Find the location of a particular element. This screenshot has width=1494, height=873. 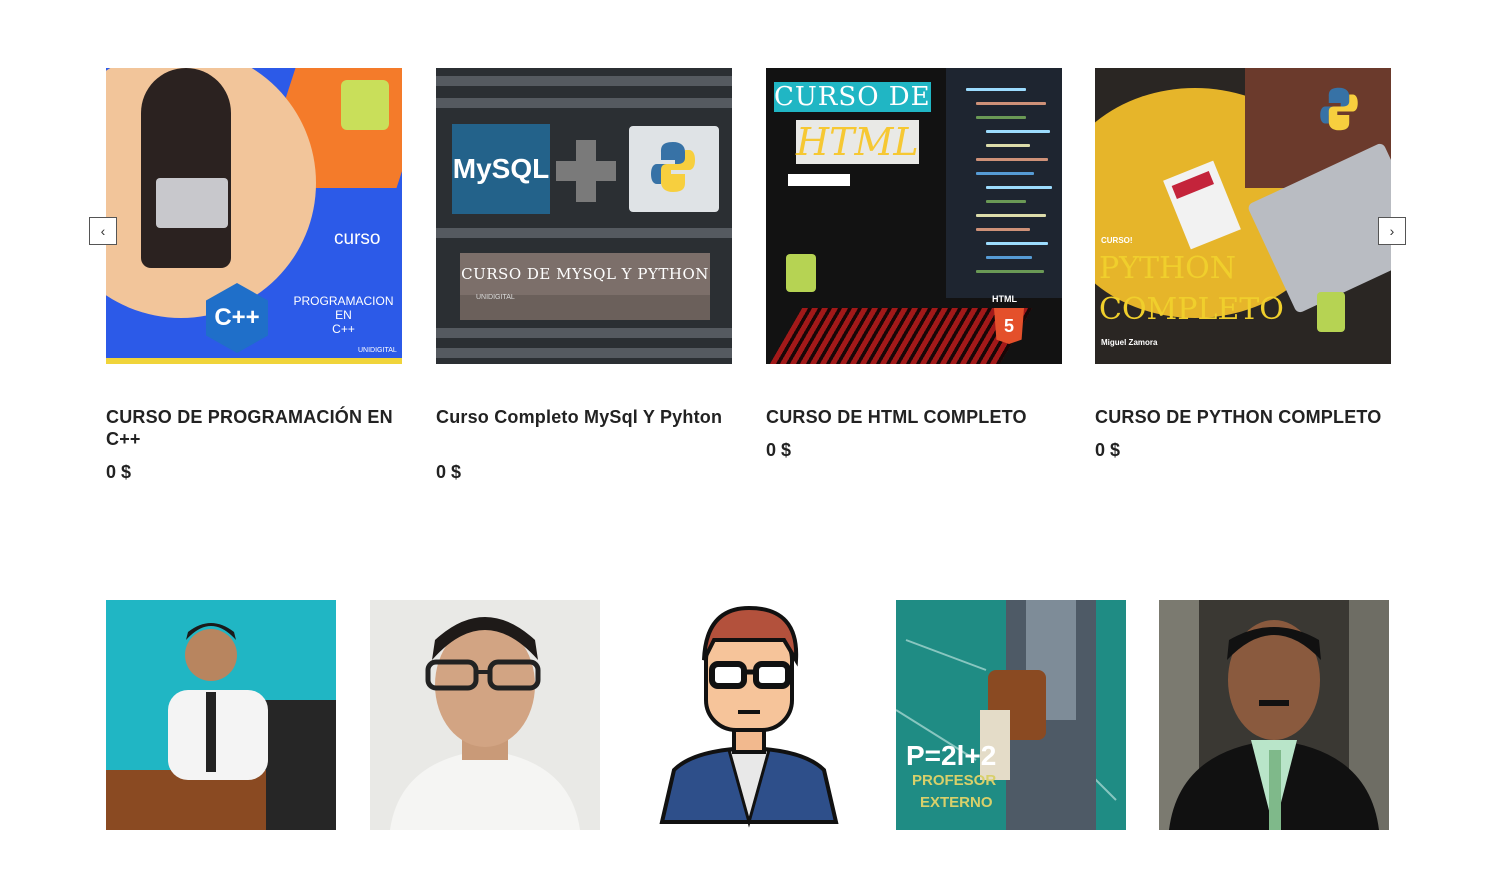

chevron-left-icon: ‹ is located at coordinates (103, 231).